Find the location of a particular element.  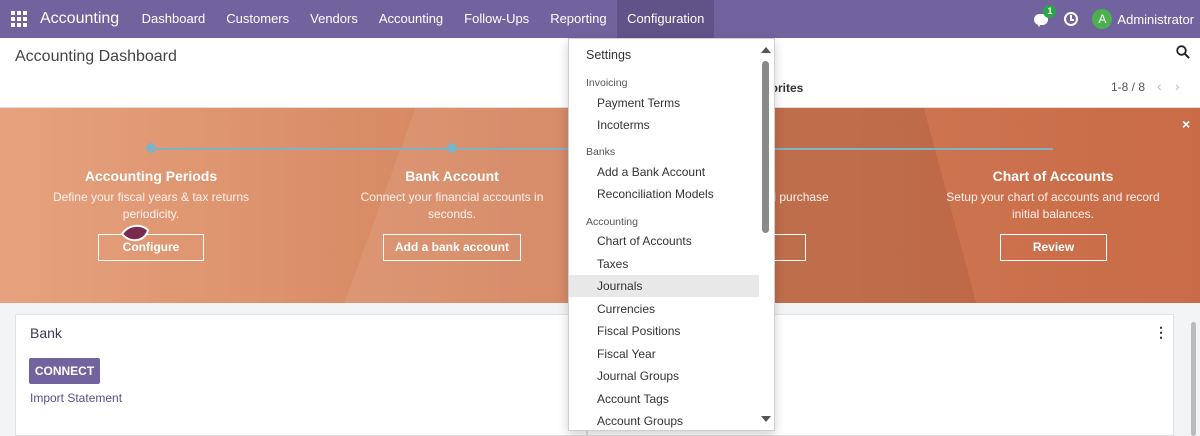

menu-item-account-tags: Account Tags is located at coordinates (664, 399).